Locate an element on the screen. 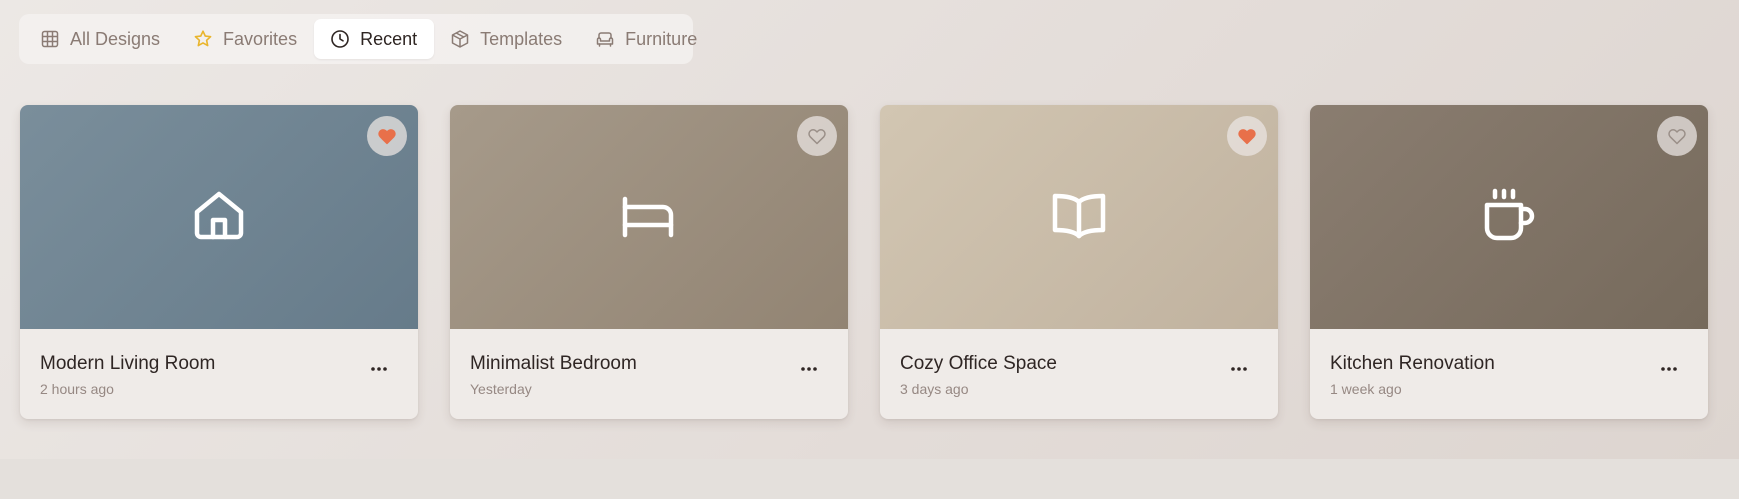  clock-icon is located at coordinates (340, 39).